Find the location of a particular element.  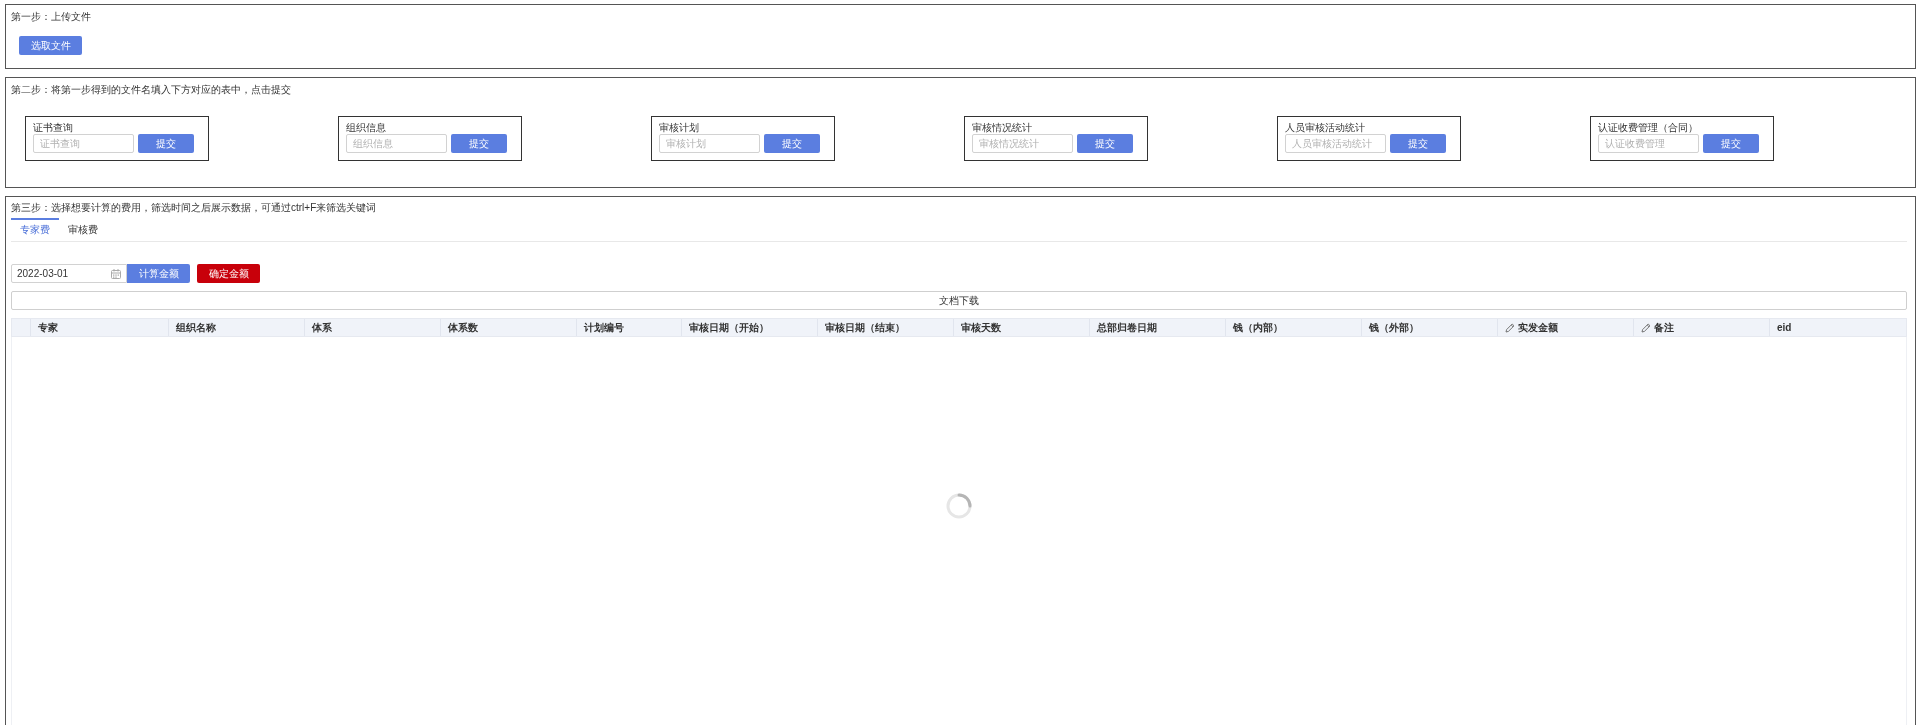

step-title: 第一步：上传文件 is located at coordinates (51, 17).